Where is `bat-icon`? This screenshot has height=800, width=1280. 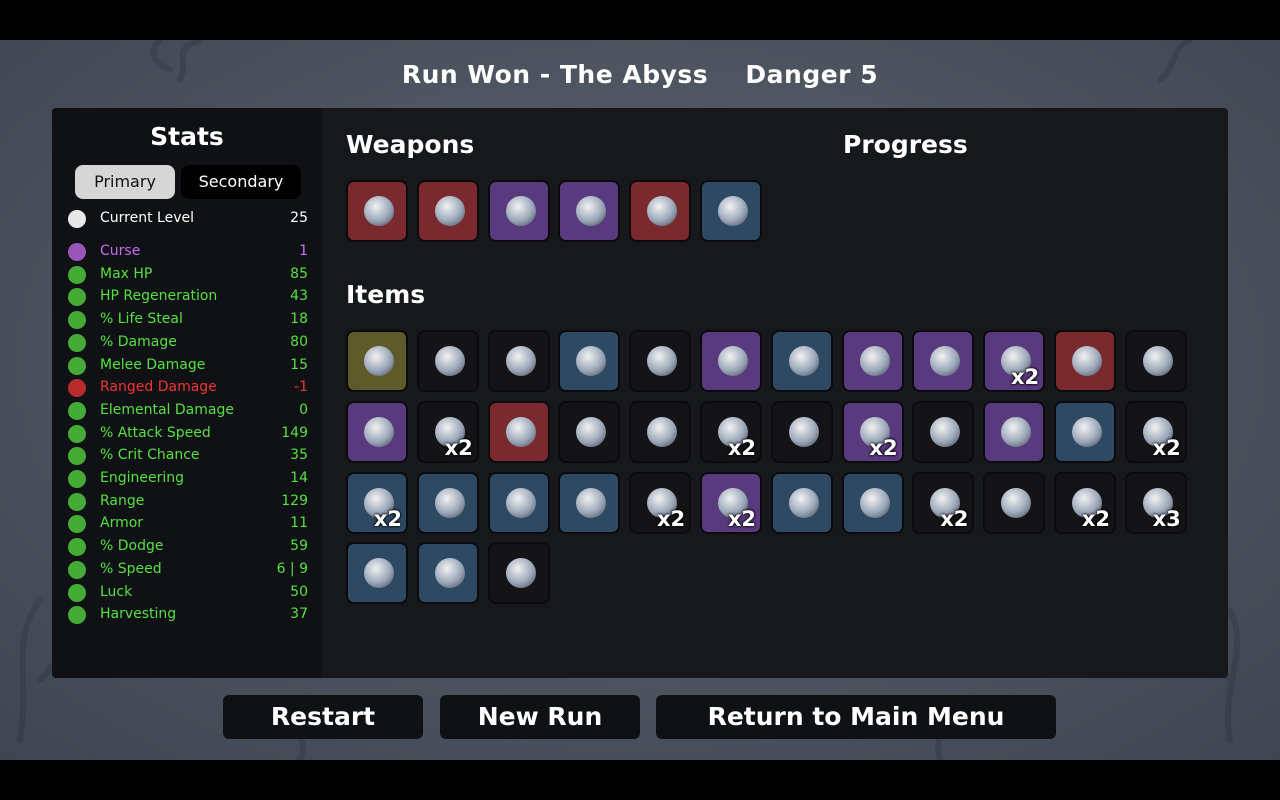
bat-icon is located at coordinates (1157, 361).